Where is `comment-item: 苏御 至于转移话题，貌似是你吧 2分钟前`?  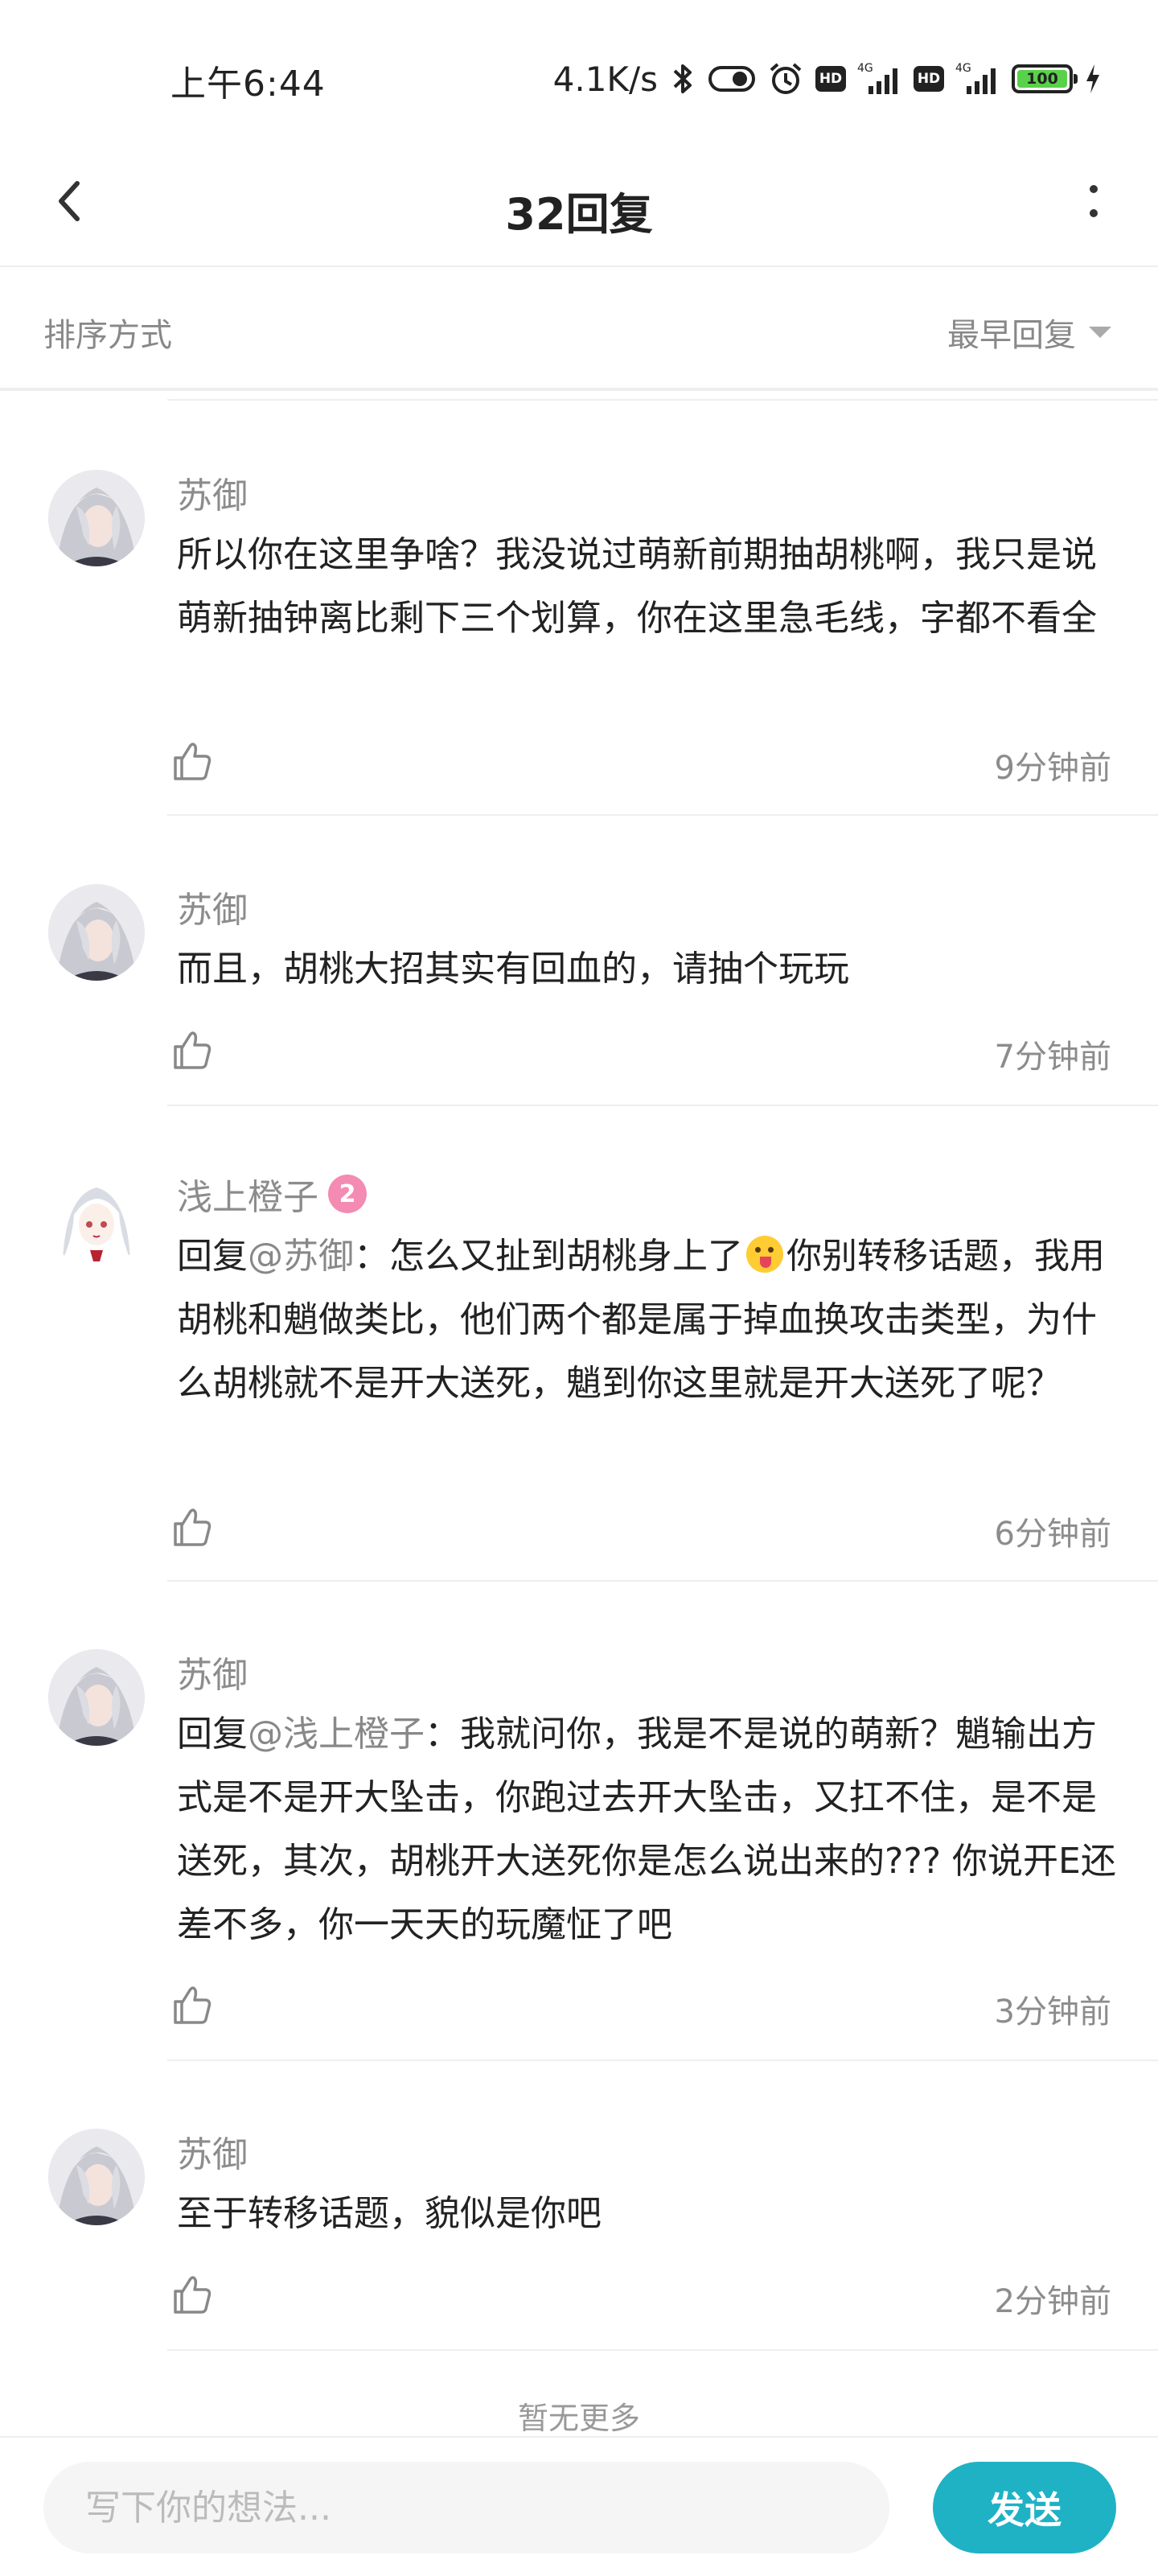 comment-item: 苏御 至于转移话题，貌似是你吧 2分钟前 is located at coordinates (579, 2234).